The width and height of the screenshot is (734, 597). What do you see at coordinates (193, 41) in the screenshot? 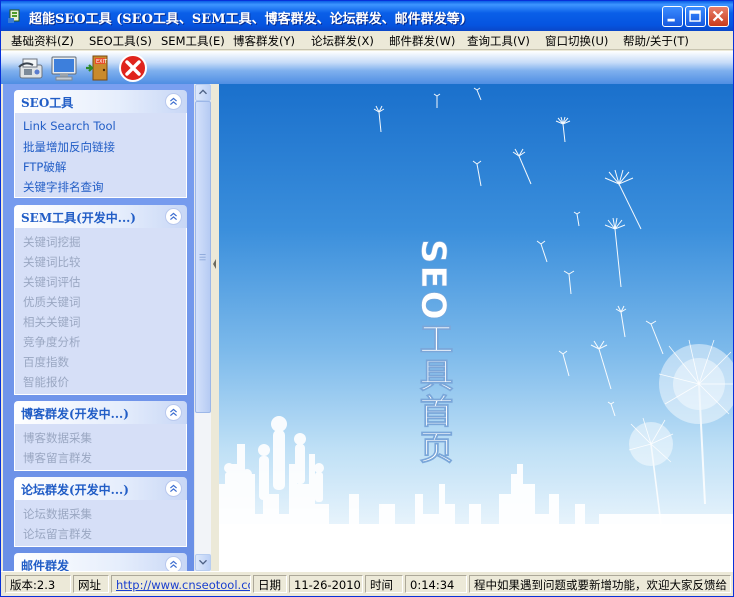
I see `menu-sem-tools: SEM工具(E)` at bounding box center [193, 41].